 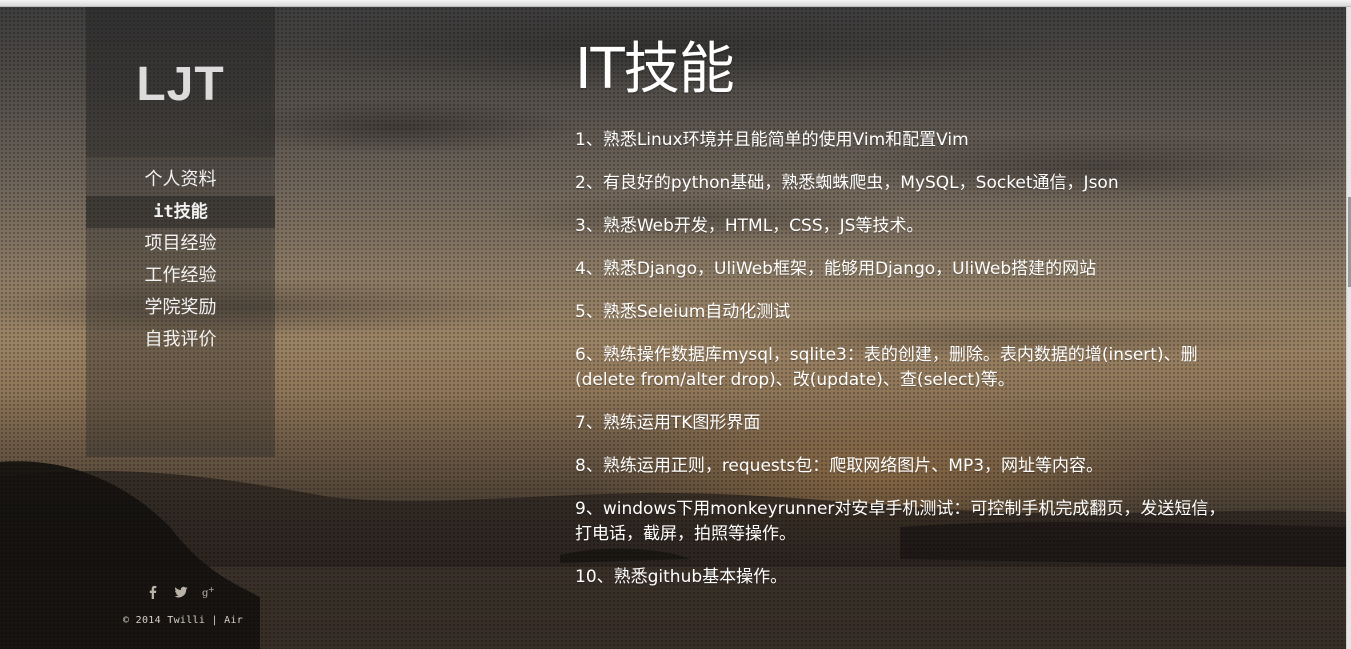 What do you see at coordinates (655, 69) in the screenshot?
I see `page-title: IT技能` at bounding box center [655, 69].